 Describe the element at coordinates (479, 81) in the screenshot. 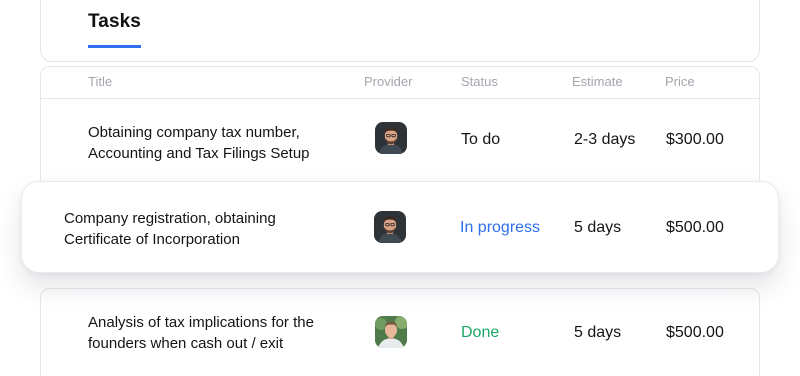

I see `column-header-status: Status` at that location.